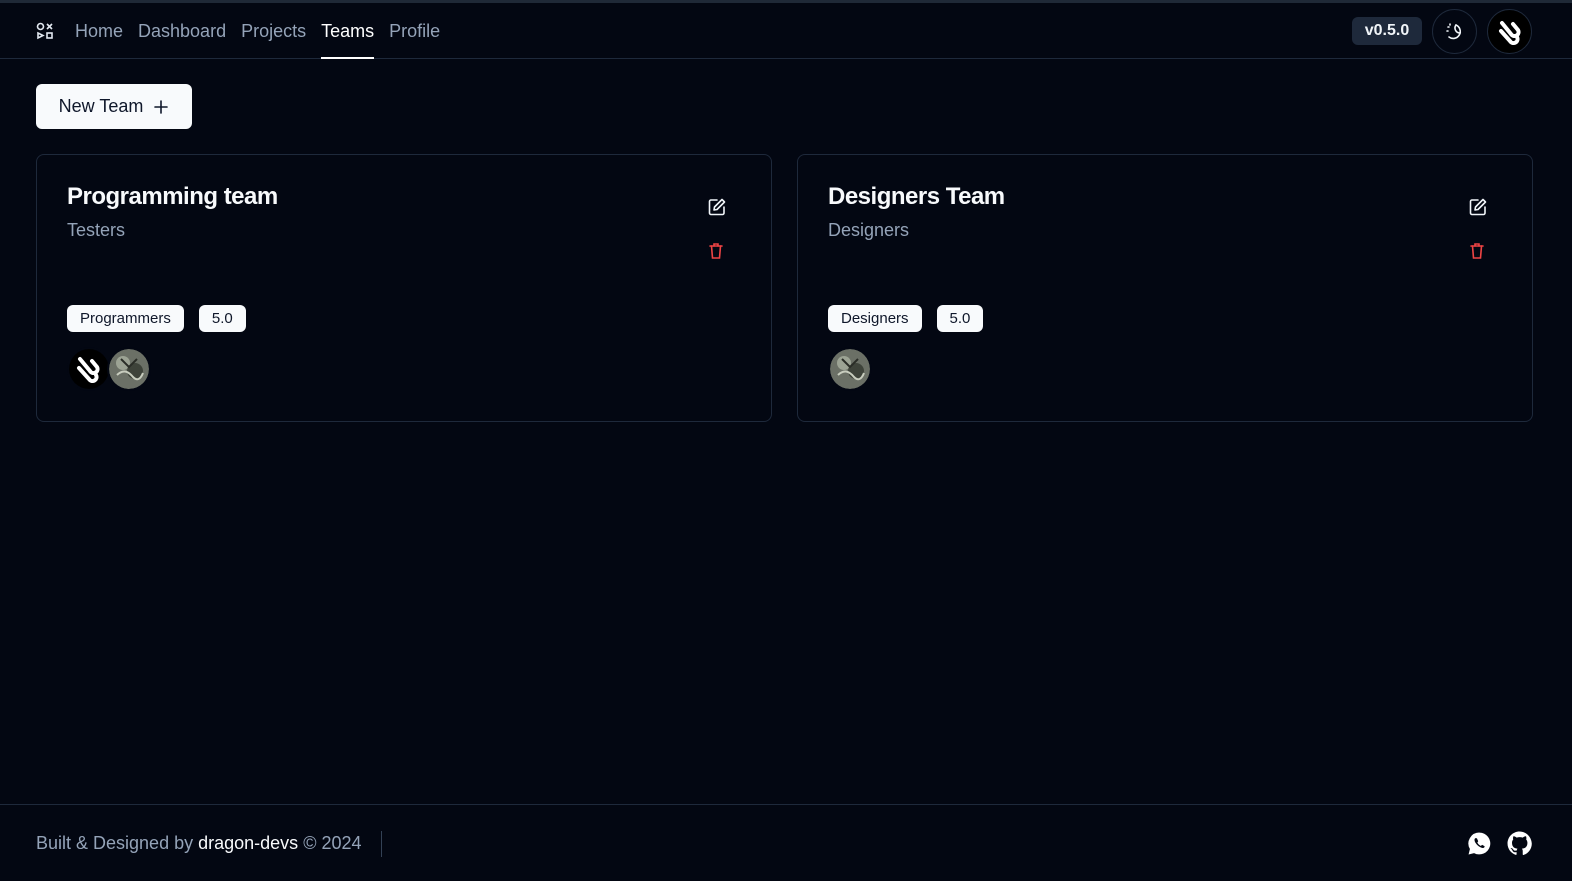 This screenshot has width=1572, height=881. I want to click on footer-copyright: © 2024, so click(332, 843).